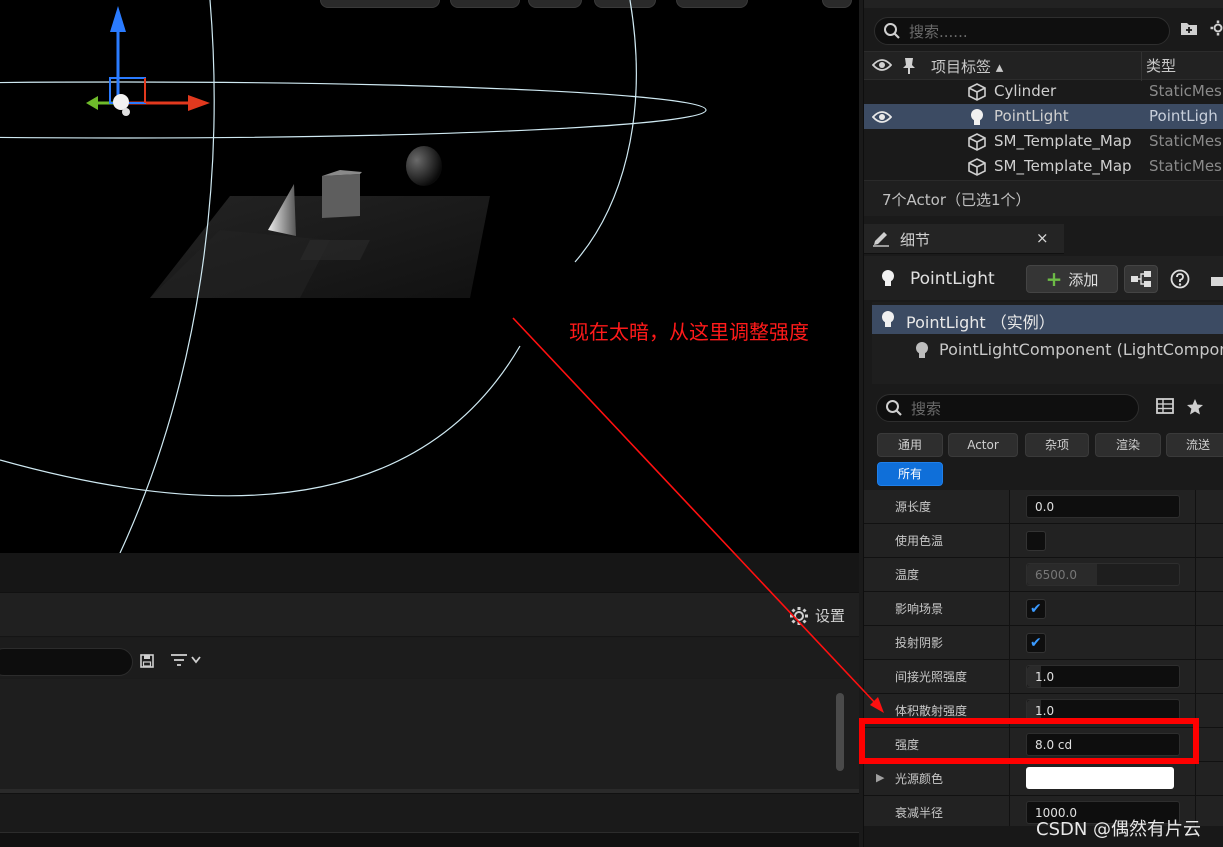  I want to click on component-instance-label: PointLight （实例）, so click(980, 322).